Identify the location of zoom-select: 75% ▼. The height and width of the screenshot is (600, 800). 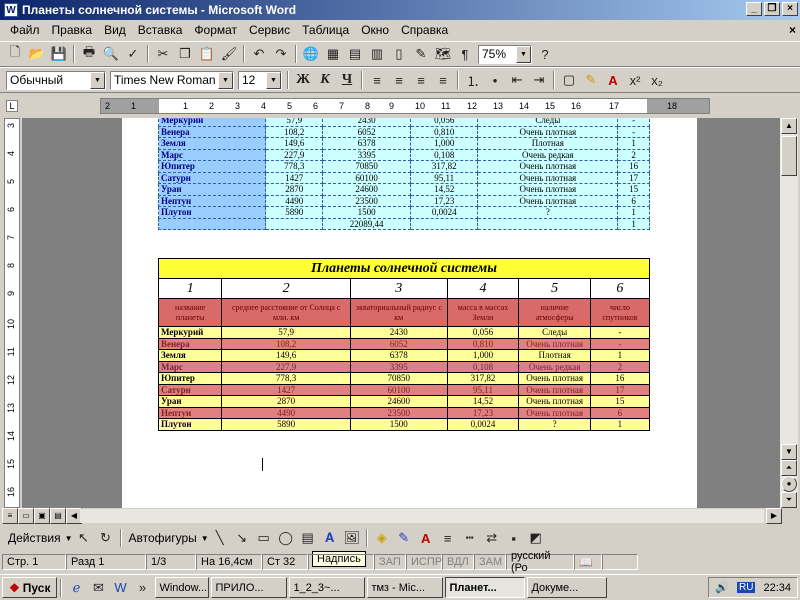
(505, 54).